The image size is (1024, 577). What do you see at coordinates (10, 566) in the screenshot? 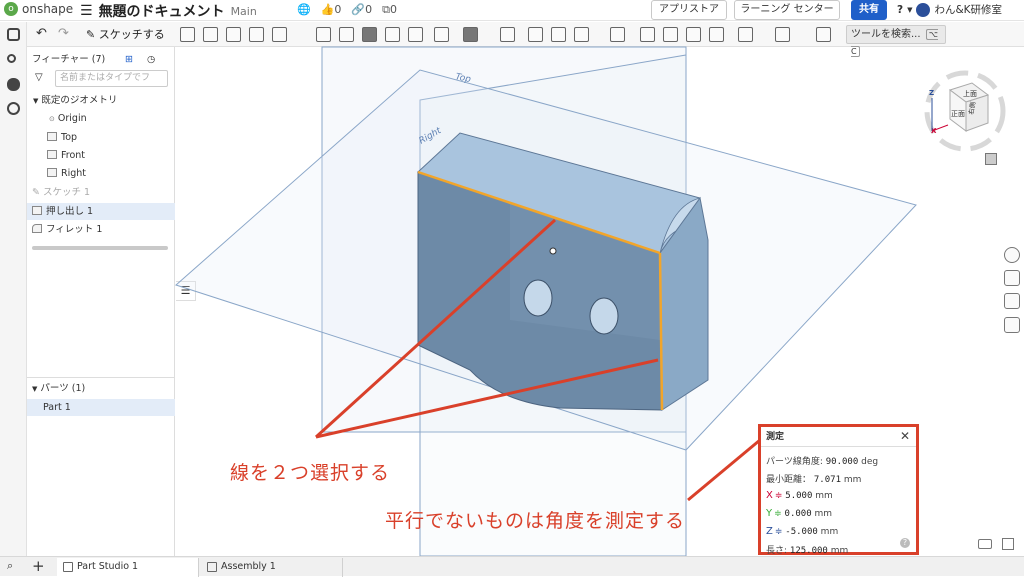
I see `search-icon: ⌕` at bounding box center [10, 566].